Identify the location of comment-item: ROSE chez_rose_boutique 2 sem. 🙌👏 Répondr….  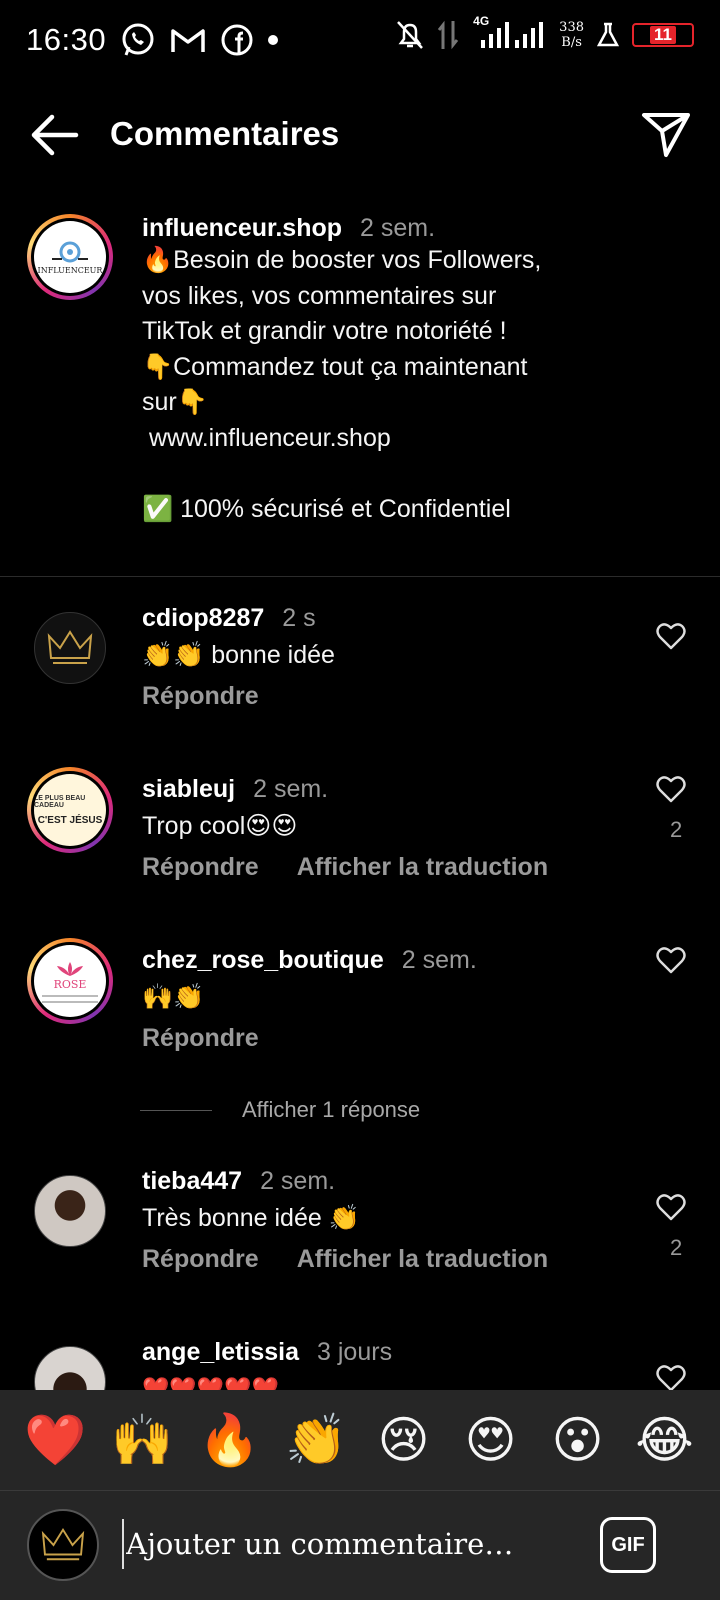
(360, 1017).